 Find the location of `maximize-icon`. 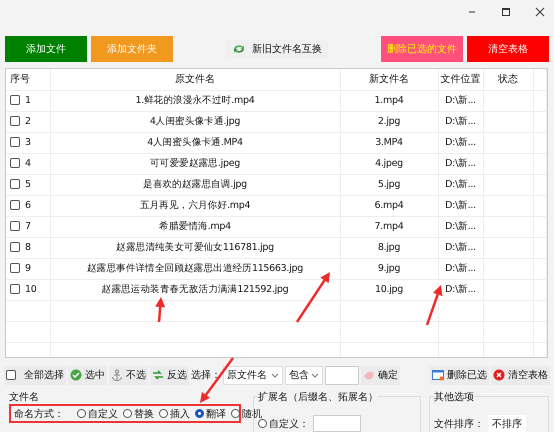

maximize-icon is located at coordinates (506, 12).